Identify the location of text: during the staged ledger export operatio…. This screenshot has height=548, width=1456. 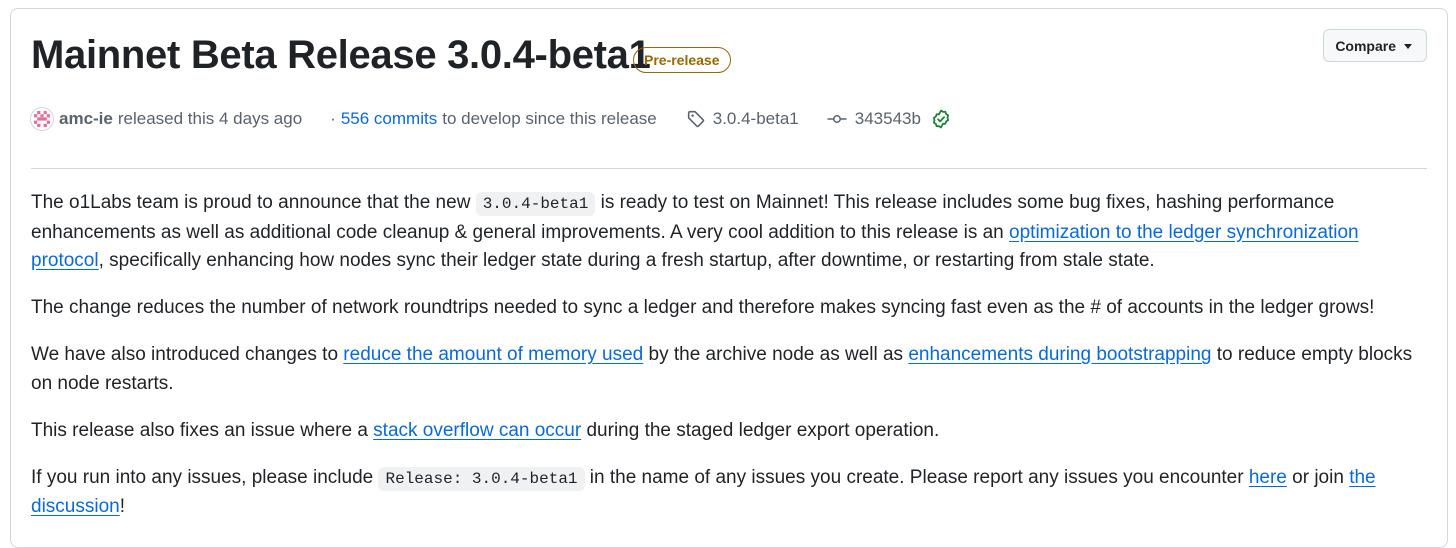
(760, 430).